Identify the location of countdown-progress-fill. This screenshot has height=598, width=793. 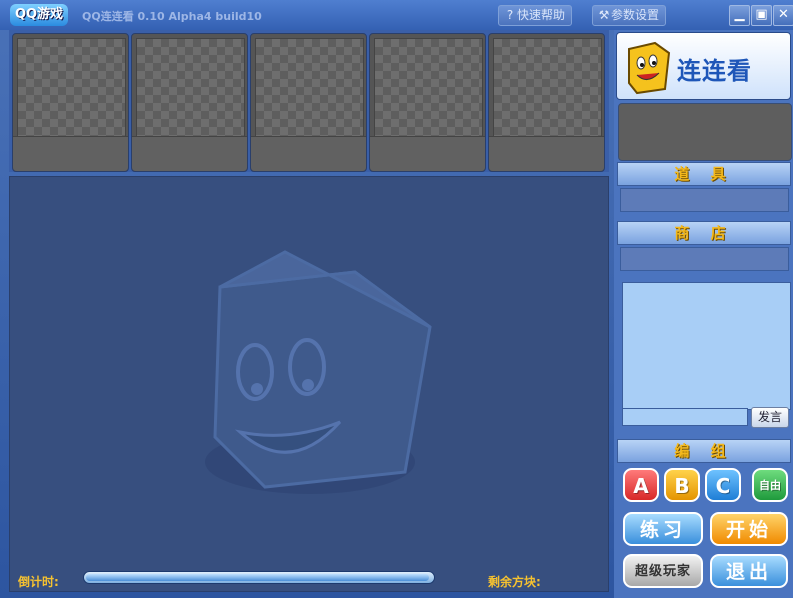
(257, 577).